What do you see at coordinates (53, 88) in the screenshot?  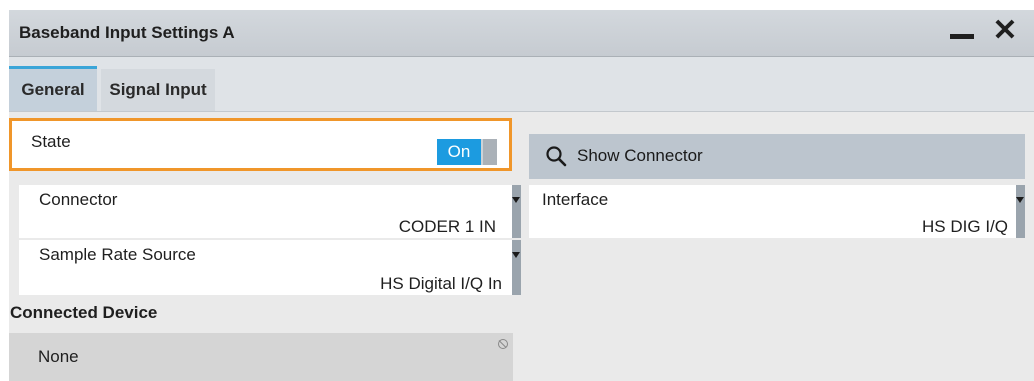 I see `tab-general: General` at bounding box center [53, 88].